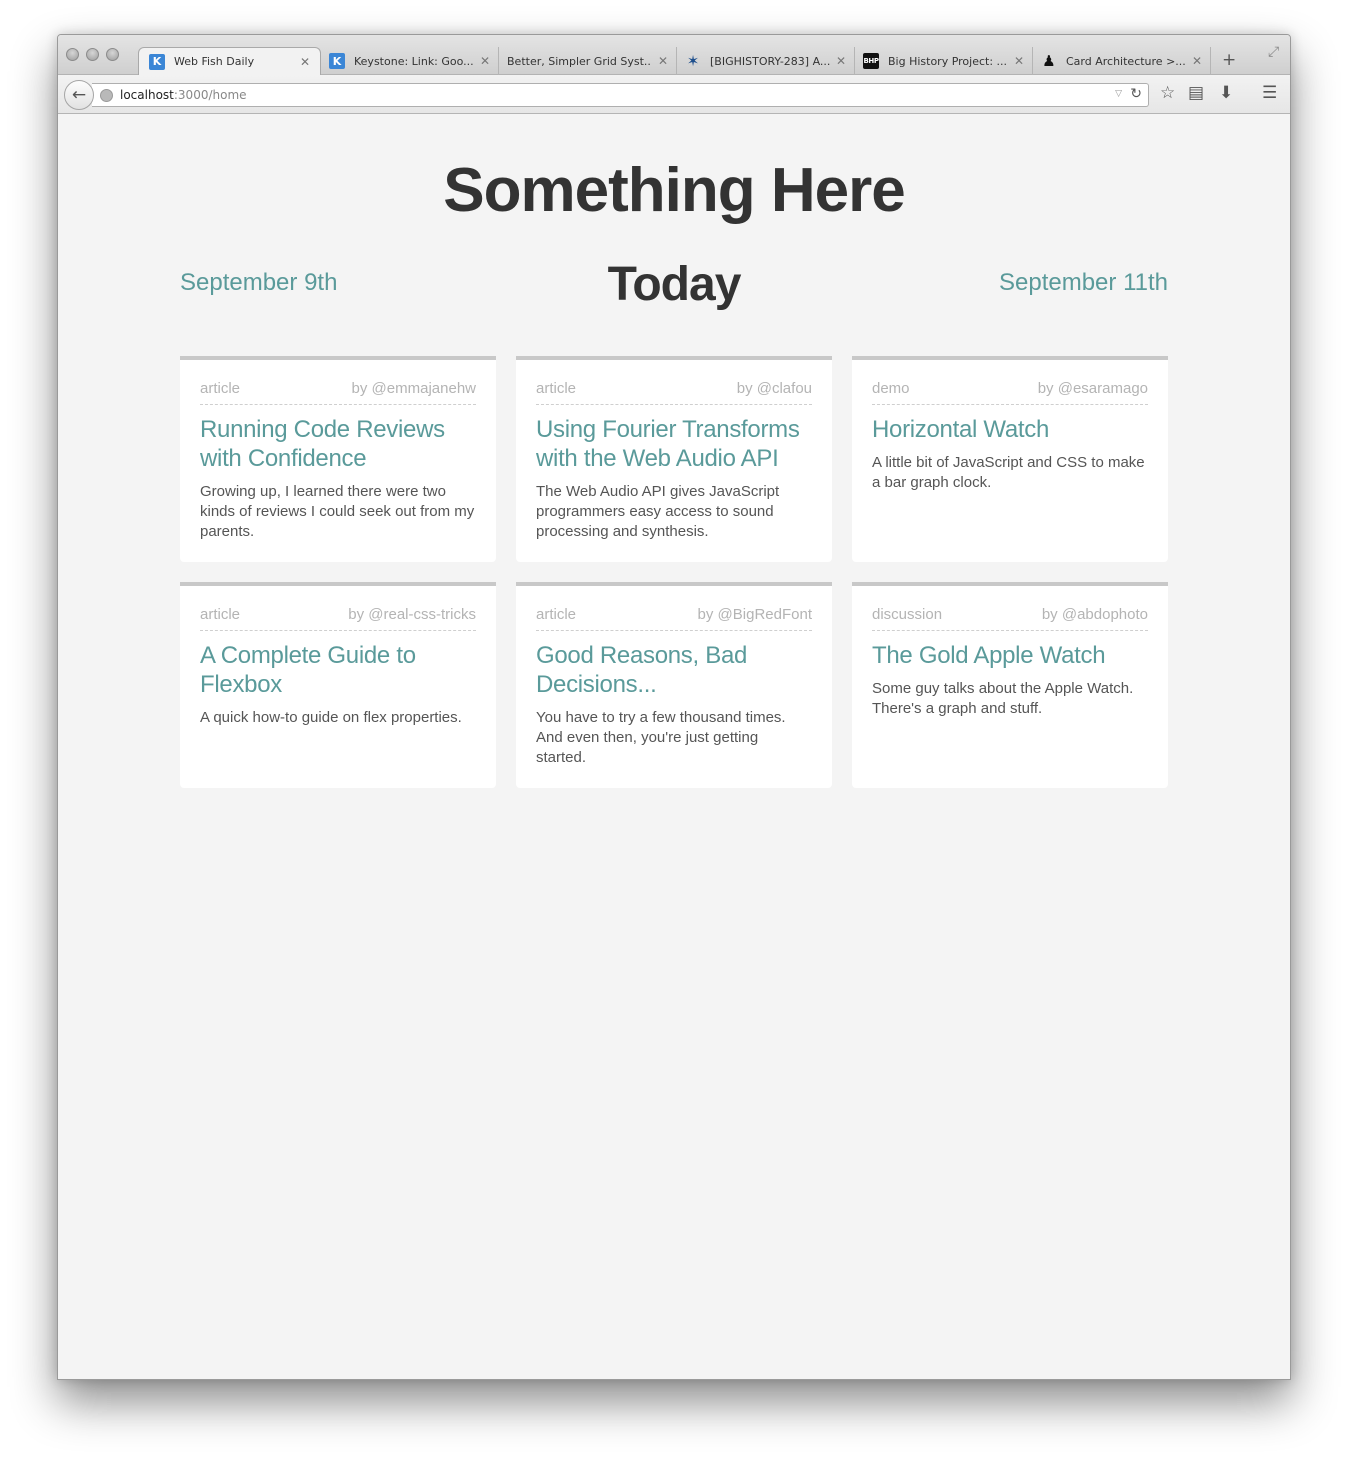 The width and height of the screenshot is (1348, 1459). Describe the element at coordinates (1083, 283) in the screenshot. I see `next-day-link: September 11th` at that location.